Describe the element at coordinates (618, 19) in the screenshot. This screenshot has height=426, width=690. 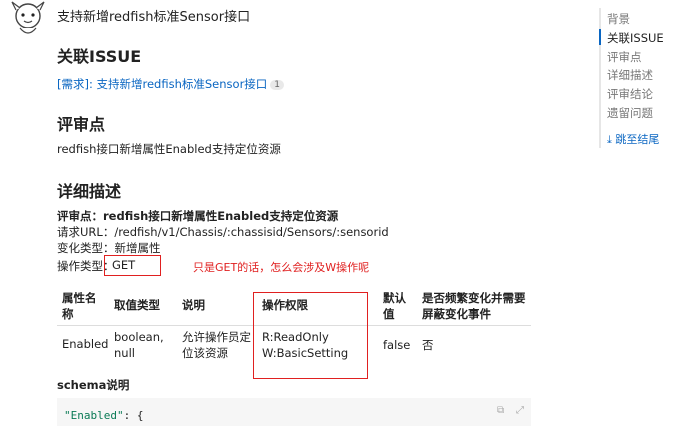
I see `toc-item-background: 背景` at that location.